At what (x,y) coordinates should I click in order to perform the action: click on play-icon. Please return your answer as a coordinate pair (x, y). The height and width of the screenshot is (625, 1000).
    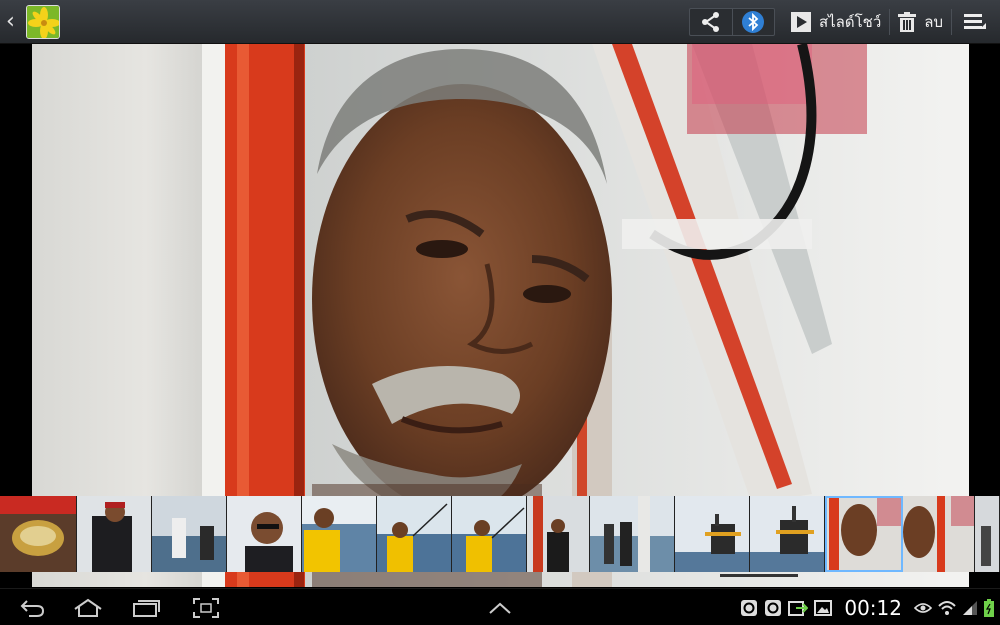
    Looking at the image, I should click on (800, 22).